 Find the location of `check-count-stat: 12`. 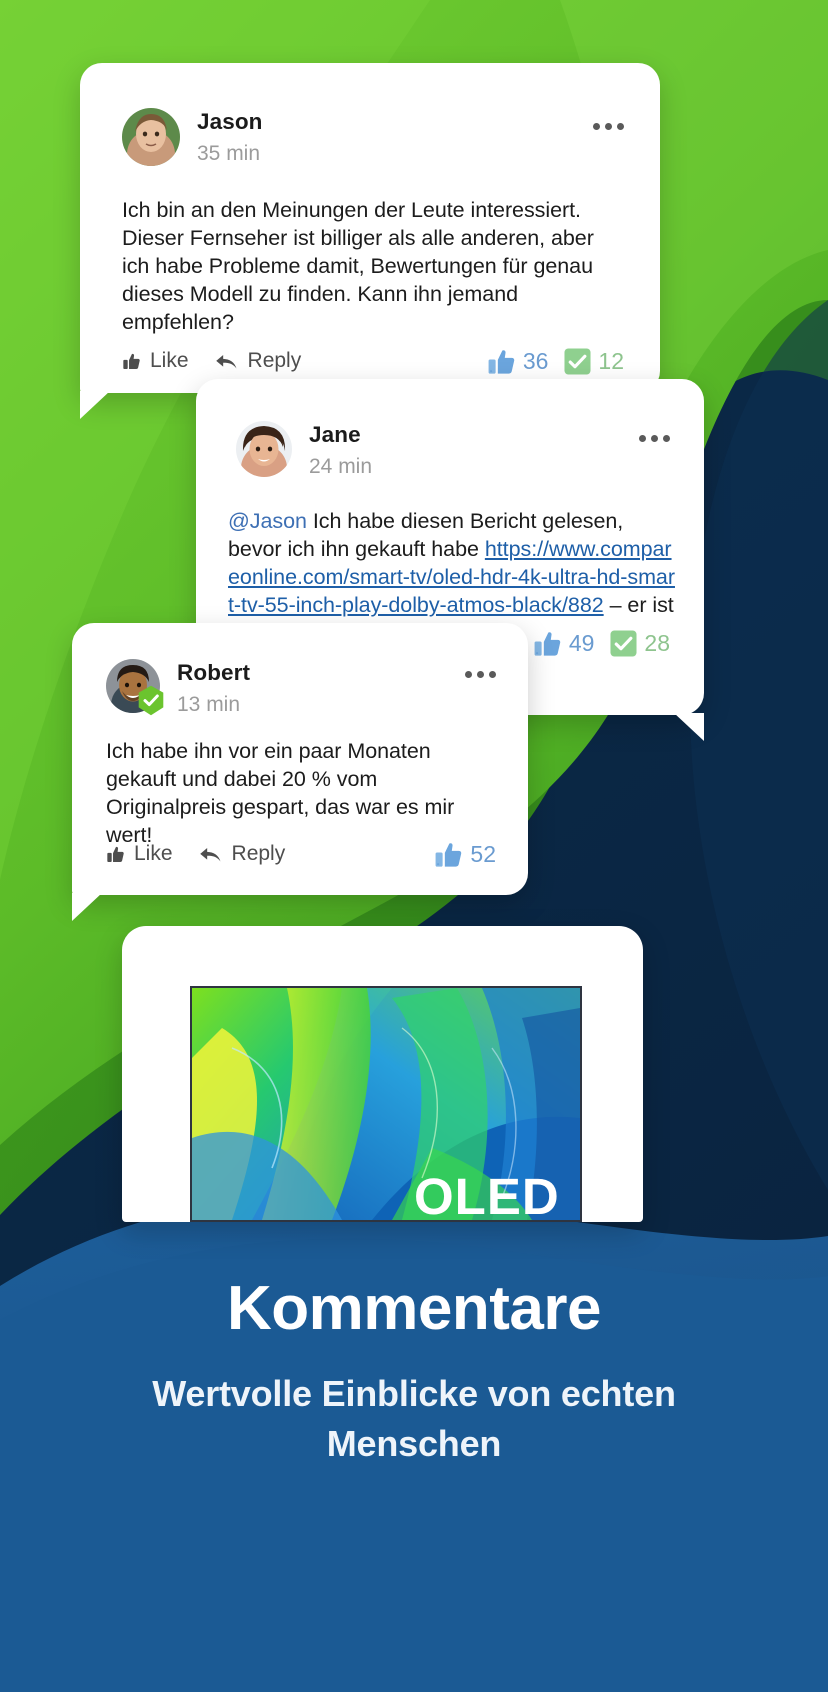

check-count-stat: 12 is located at coordinates (594, 361).